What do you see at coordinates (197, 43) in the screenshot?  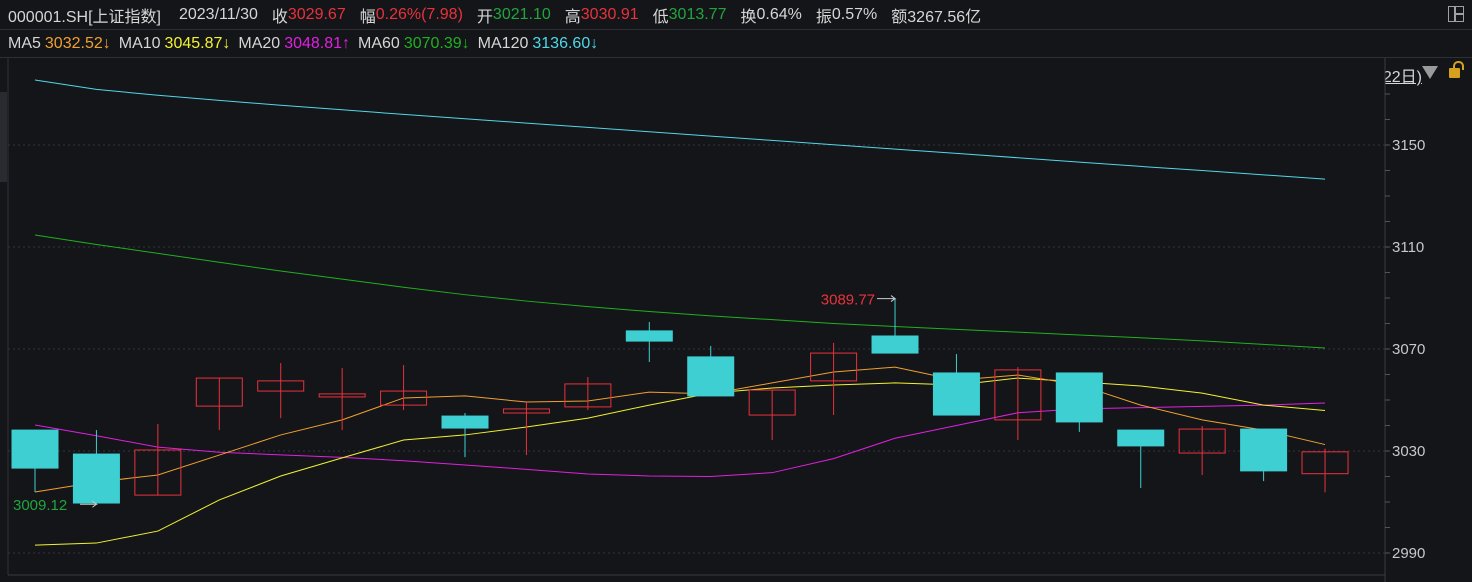 I see `ma-legend-value: 3045.87↓` at bounding box center [197, 43].